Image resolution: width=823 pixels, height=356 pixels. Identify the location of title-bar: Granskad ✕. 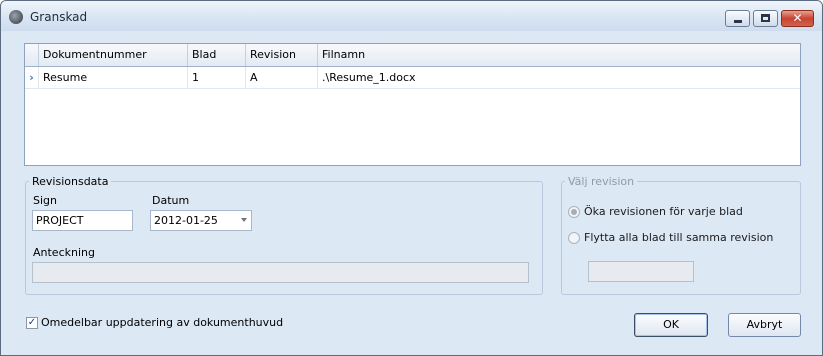
(411, 16).